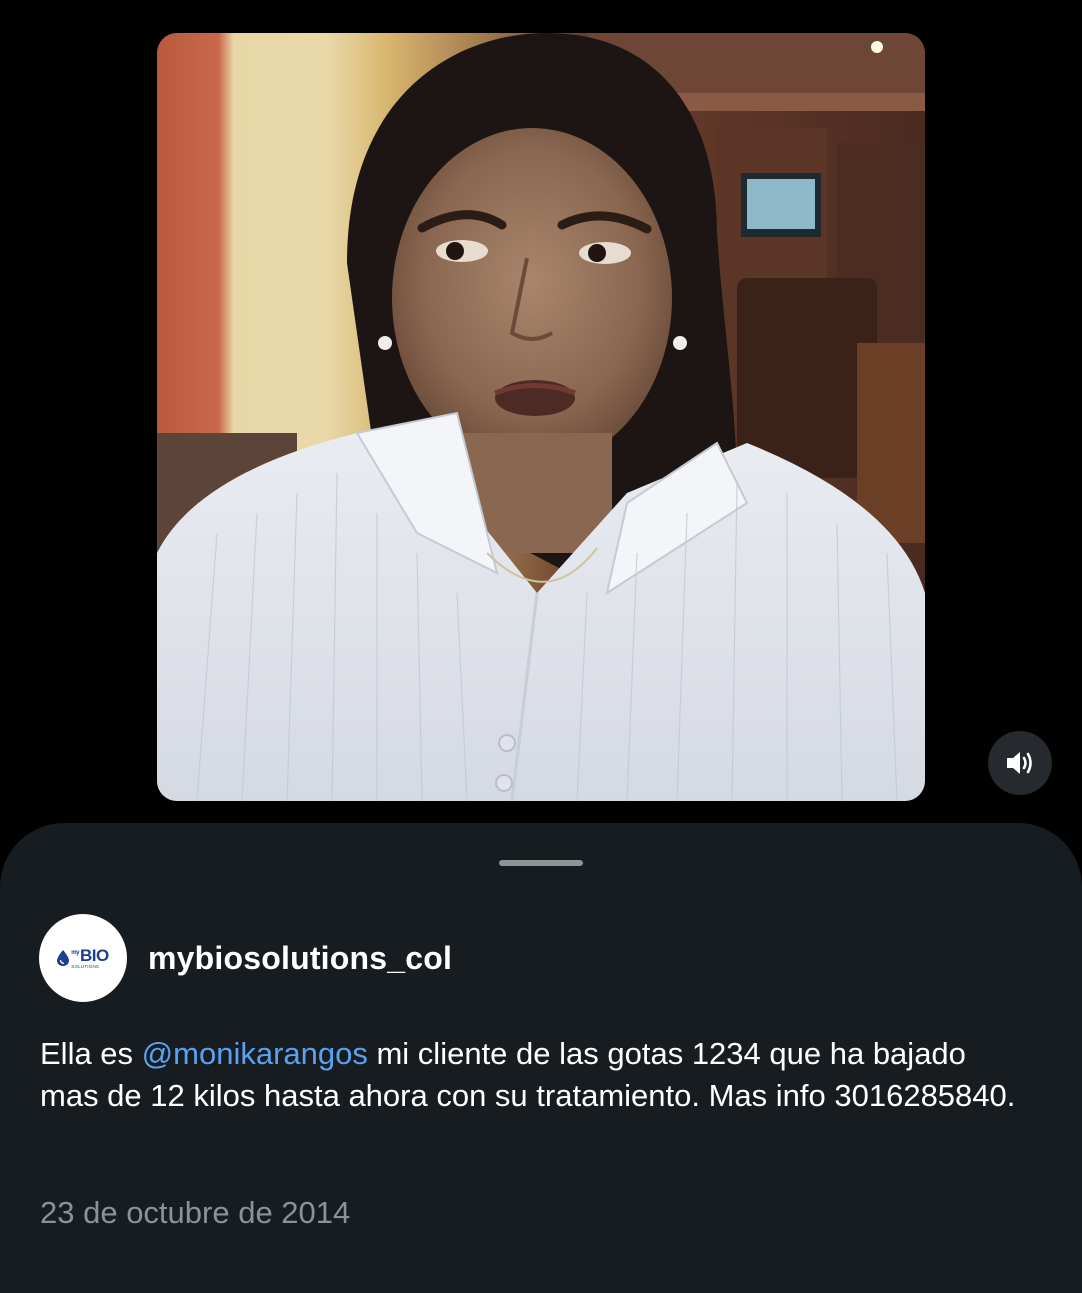 This screenshot has width=1082, height=1293. I want to click on logo-main-text: BIO, so click(94, 955).